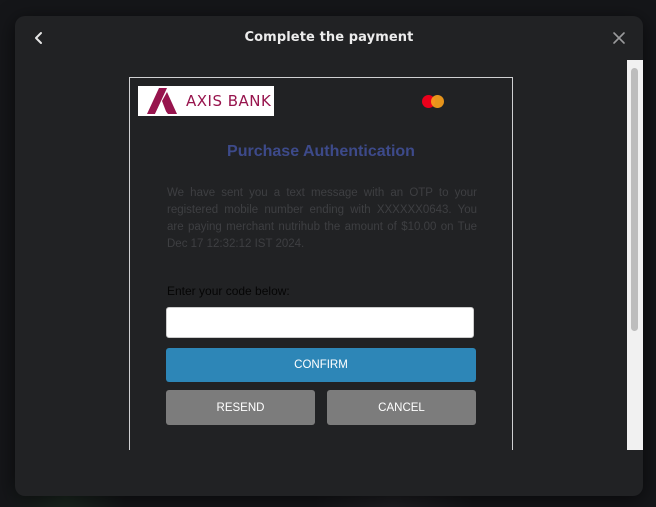 Image resolution: width=656 pixels, height=507 pixels. I want to click on mastercard-logo, so click(434, 101).